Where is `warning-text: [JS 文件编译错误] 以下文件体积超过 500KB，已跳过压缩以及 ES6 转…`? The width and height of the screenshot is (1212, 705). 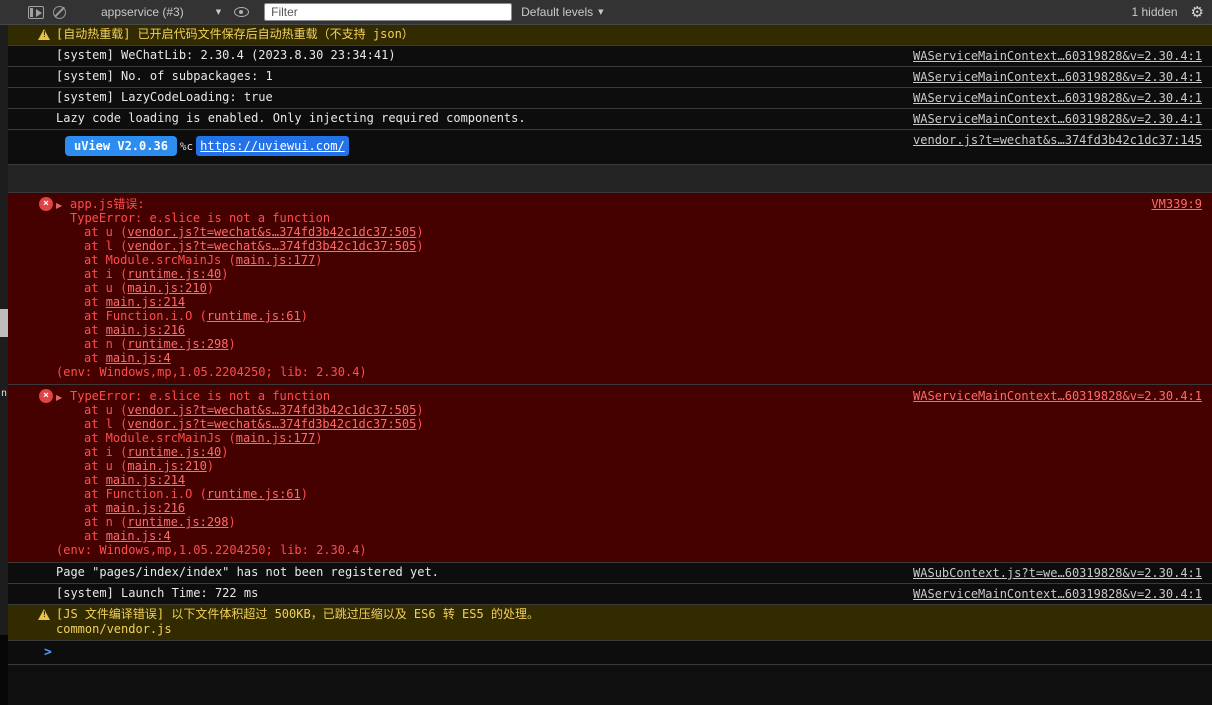 warning-text: [JS 文件编译错误] 以下文件体积超过 500KB，已跳过压缩以及 ES6 转… is located at coordinates (297, 614).